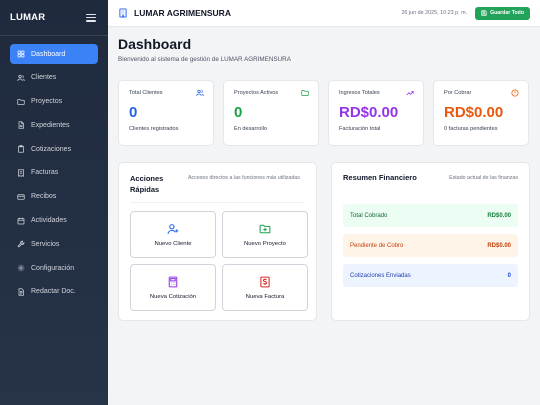 The width and height of the screenshot is (540, 405). I want to click on sidebar-item-label: Actividades, so click(49, 221).